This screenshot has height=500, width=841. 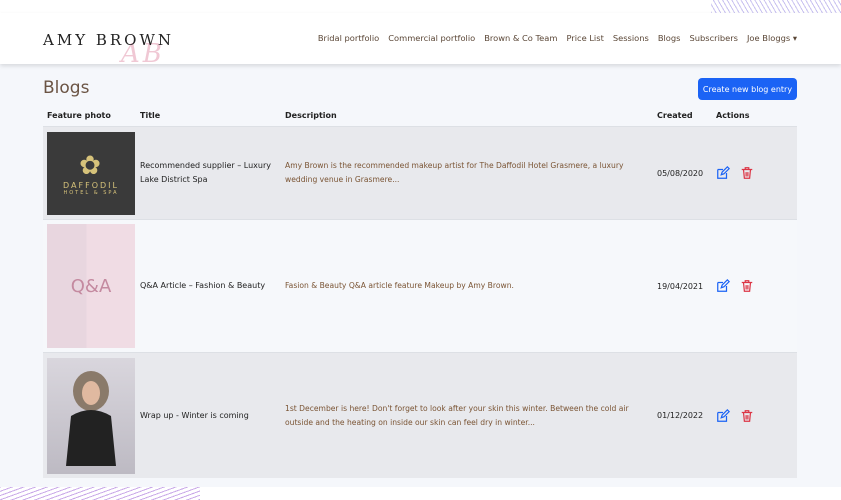 What do you see at coordinates (680, 173) in the screenshot?
I see `blog-created: 05/08/2020` at bounding box center [680, 173].